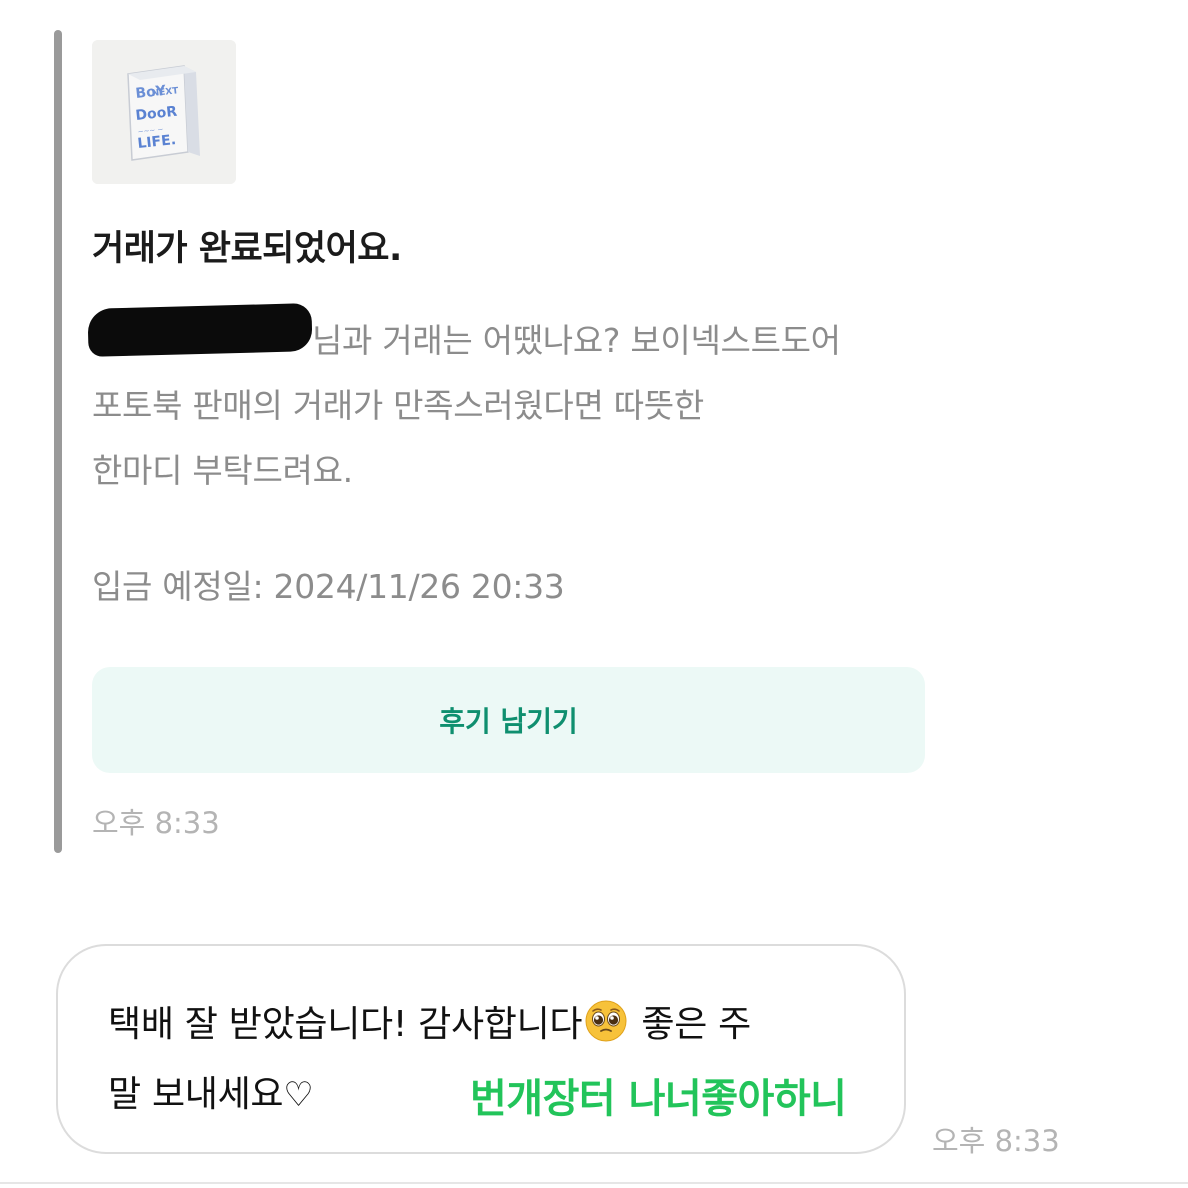 The width and height of the screenshot is (1188, 1188). I want to click on redacted-username, so click(200, 330).